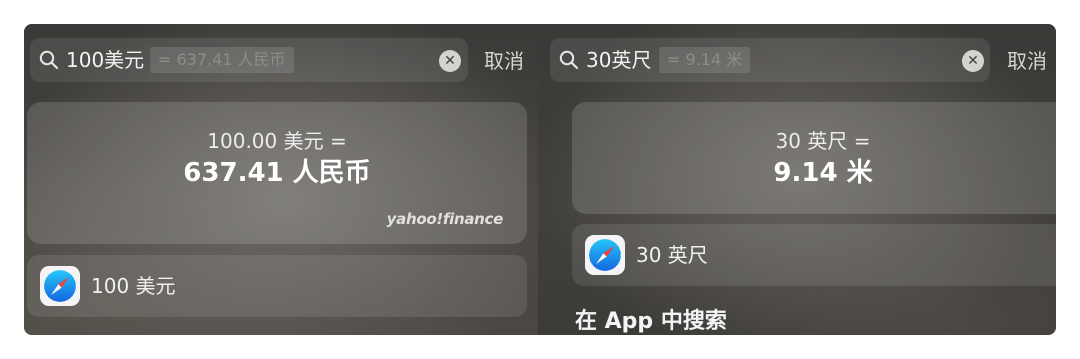 This screenshot has width=1080, height=359. I want to click on conversion-from: 100.00 美元 =, so click(277, 141).